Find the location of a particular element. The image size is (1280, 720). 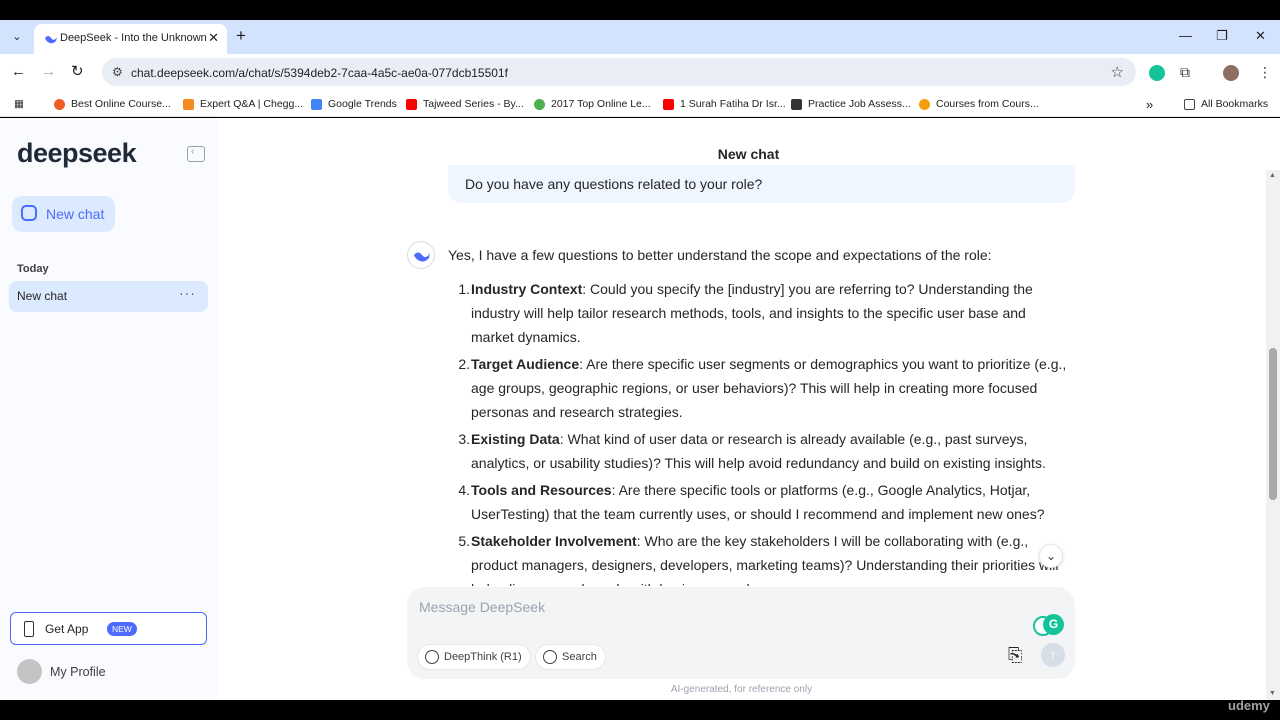

profile-label: My Profile is located at coordinates (78, 672).